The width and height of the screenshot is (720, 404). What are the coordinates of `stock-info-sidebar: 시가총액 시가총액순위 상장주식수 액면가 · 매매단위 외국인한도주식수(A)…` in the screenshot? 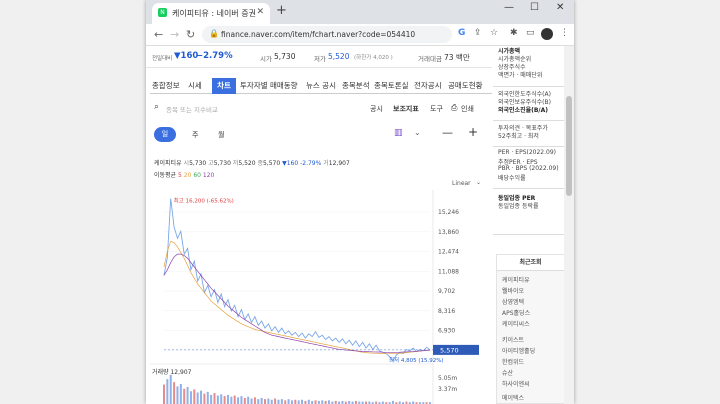 It's located at (529, 225).